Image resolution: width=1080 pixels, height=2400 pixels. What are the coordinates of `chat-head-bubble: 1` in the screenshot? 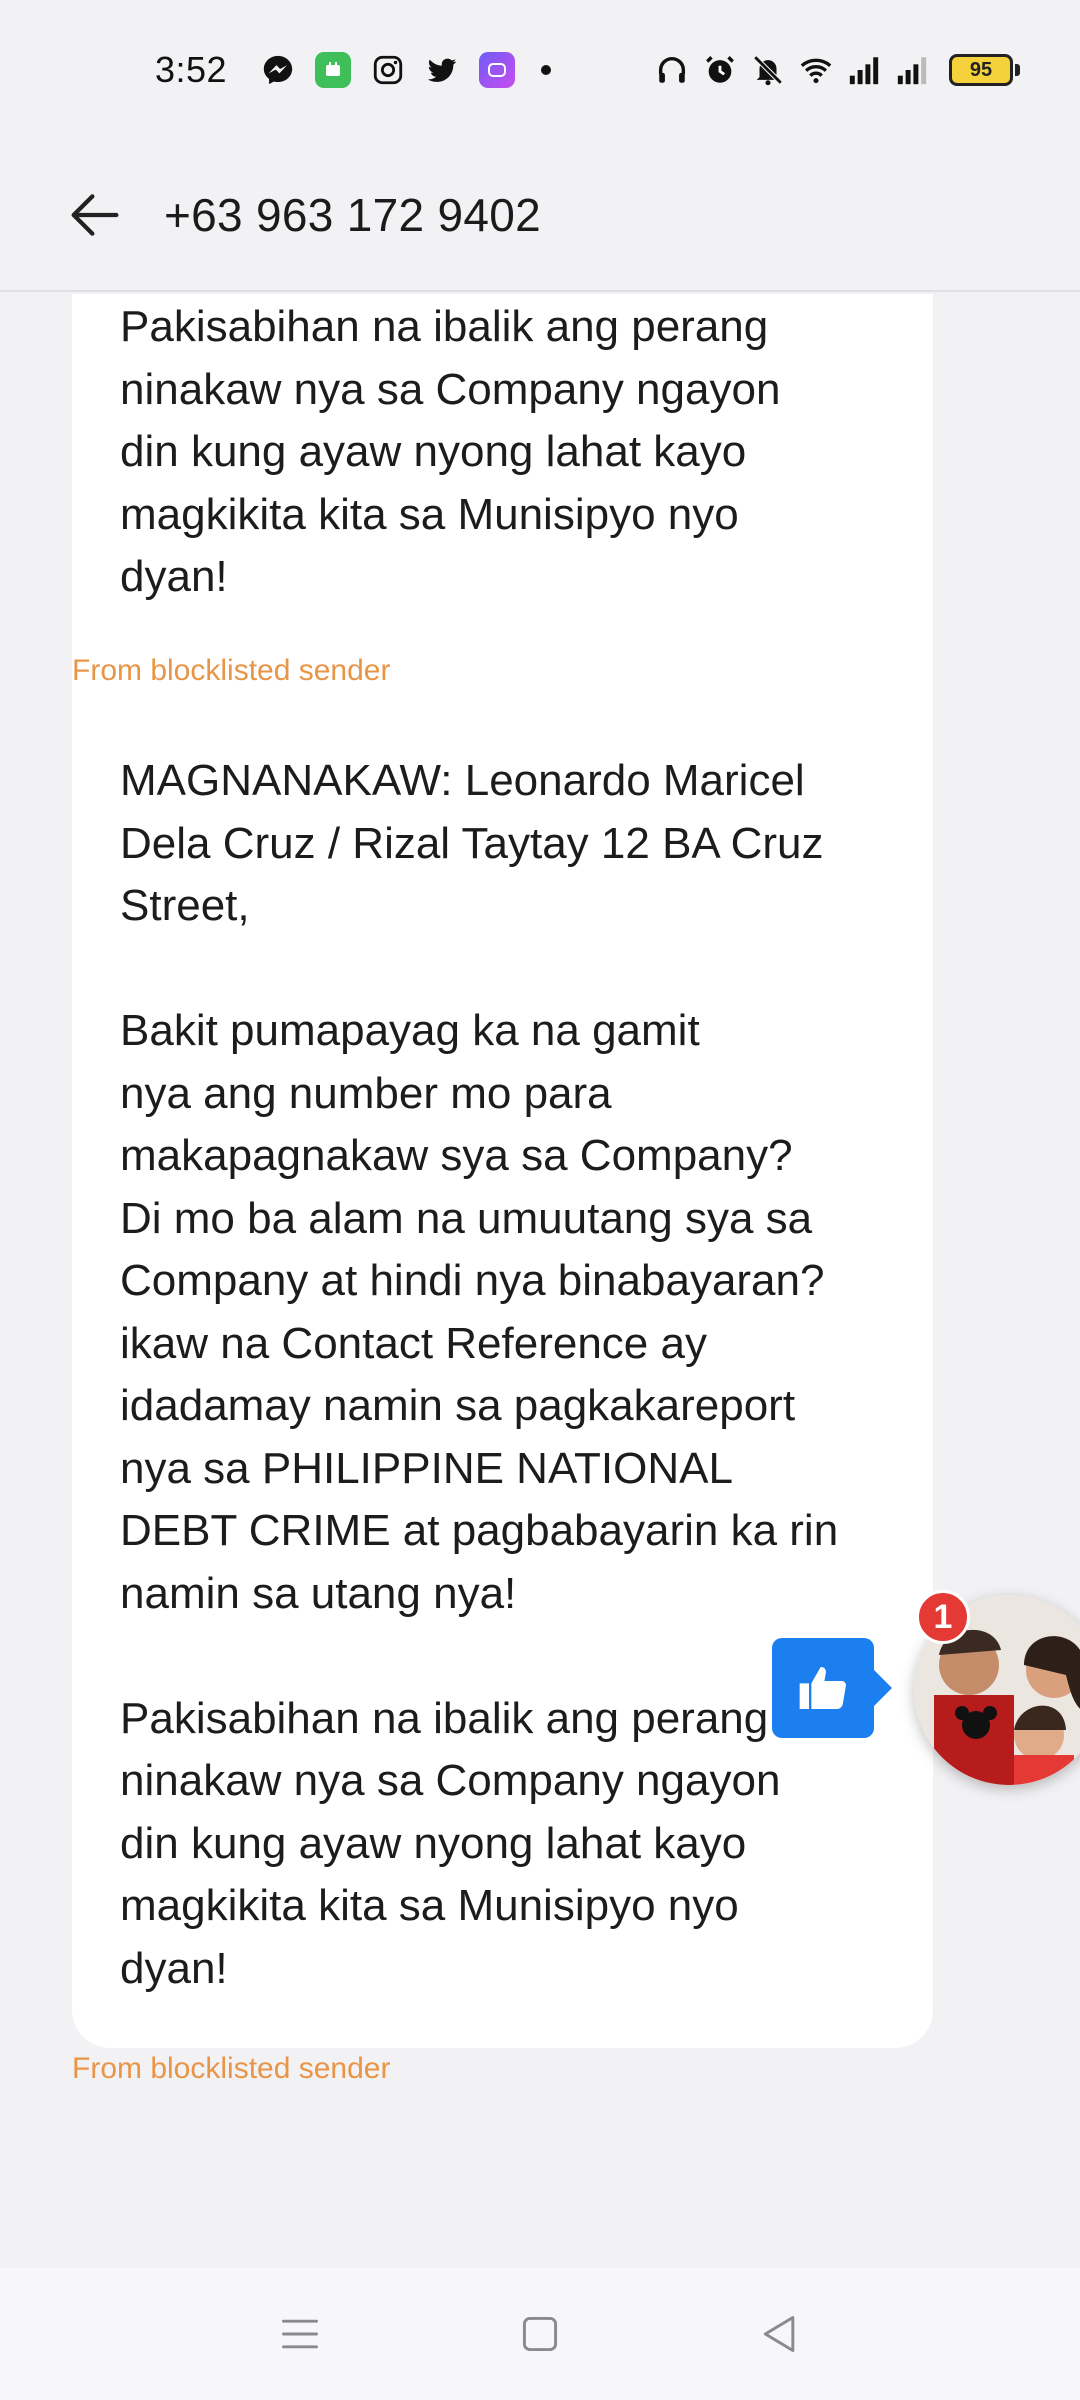 It's located at (926, 1690).